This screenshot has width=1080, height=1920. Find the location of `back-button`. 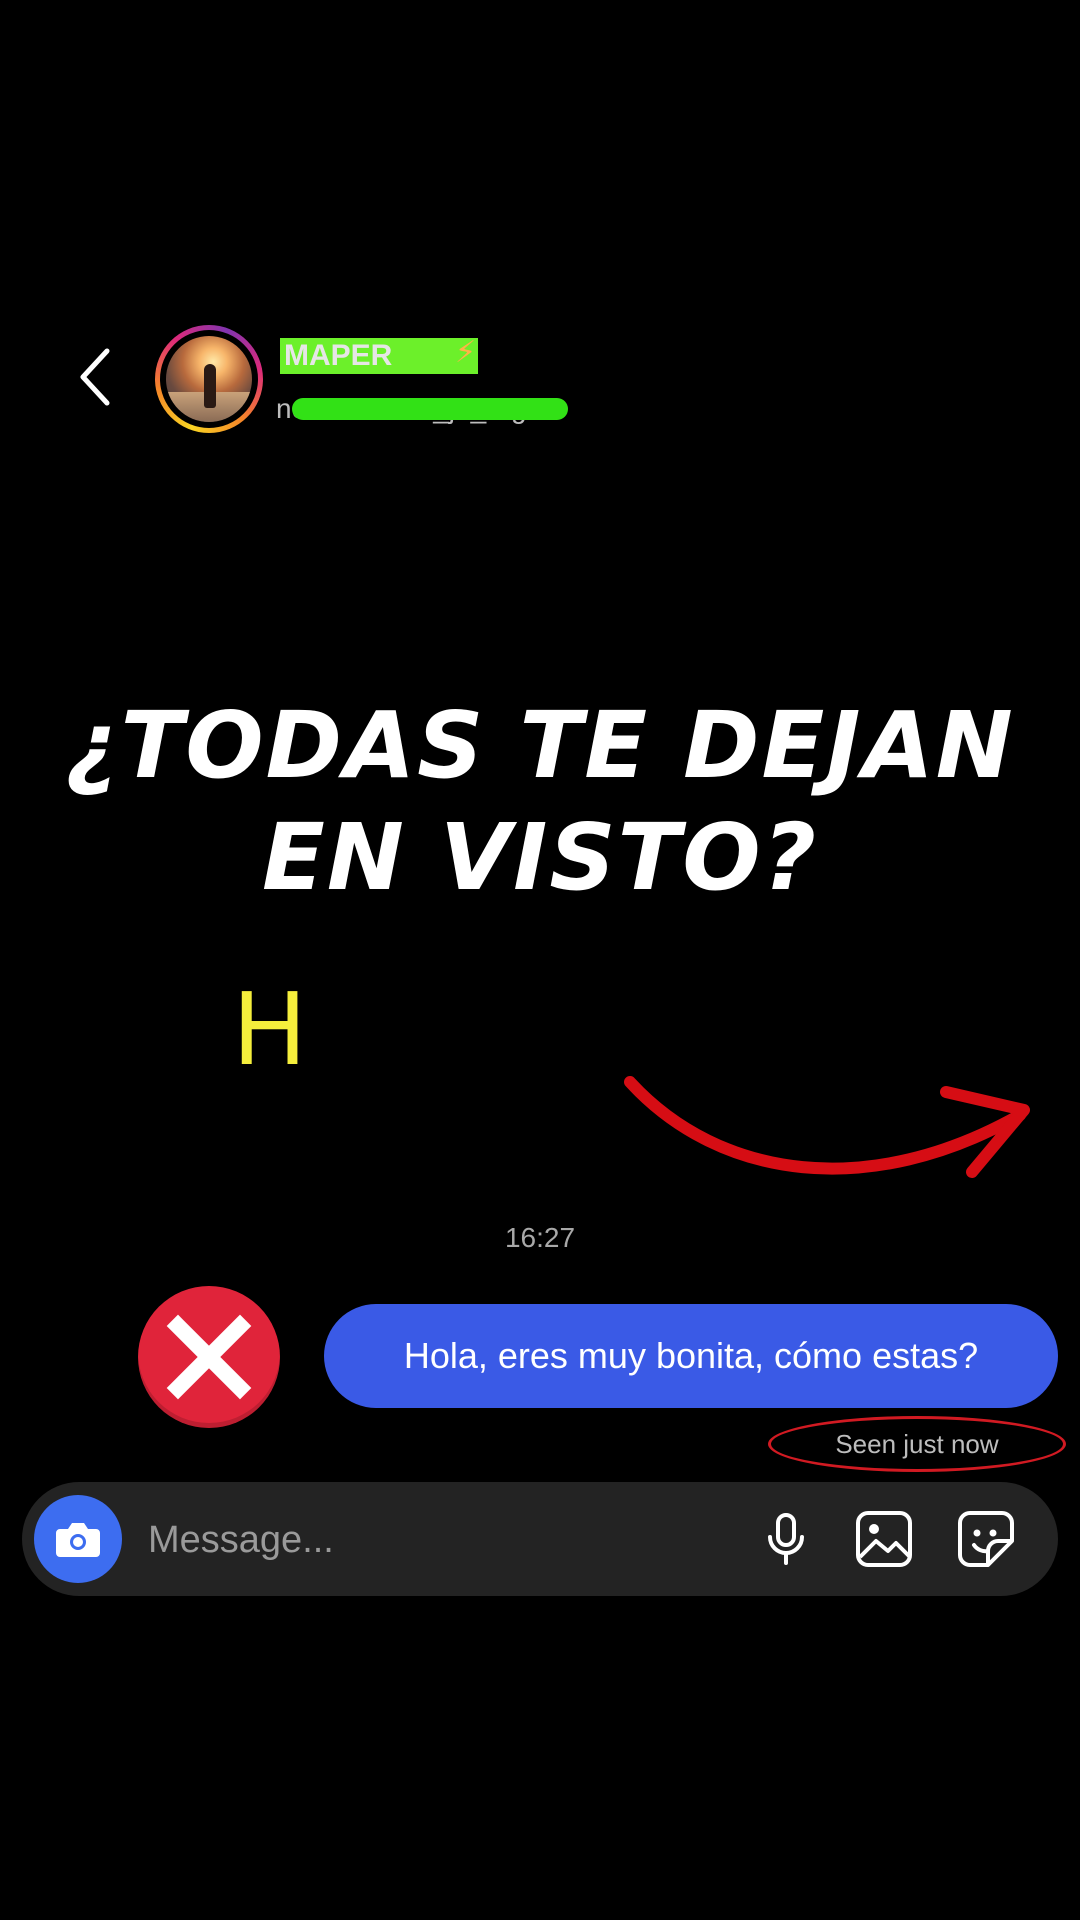

back-button is located at coordinates (94, 377).